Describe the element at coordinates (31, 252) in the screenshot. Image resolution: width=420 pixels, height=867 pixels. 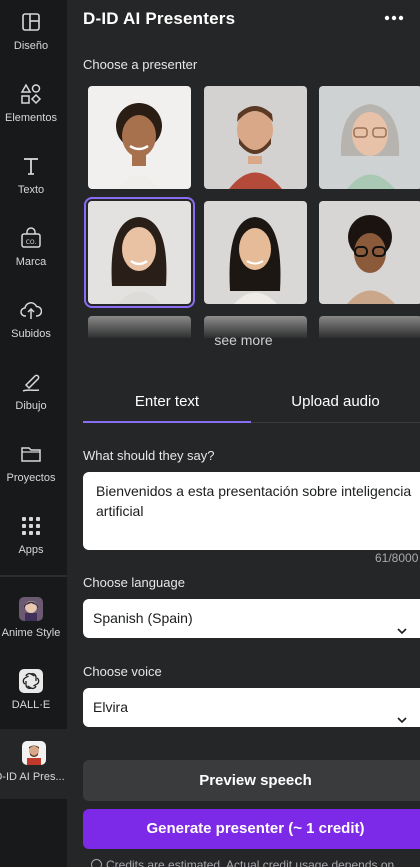
I see `rail-item-marca: CO. Marca` at that location.